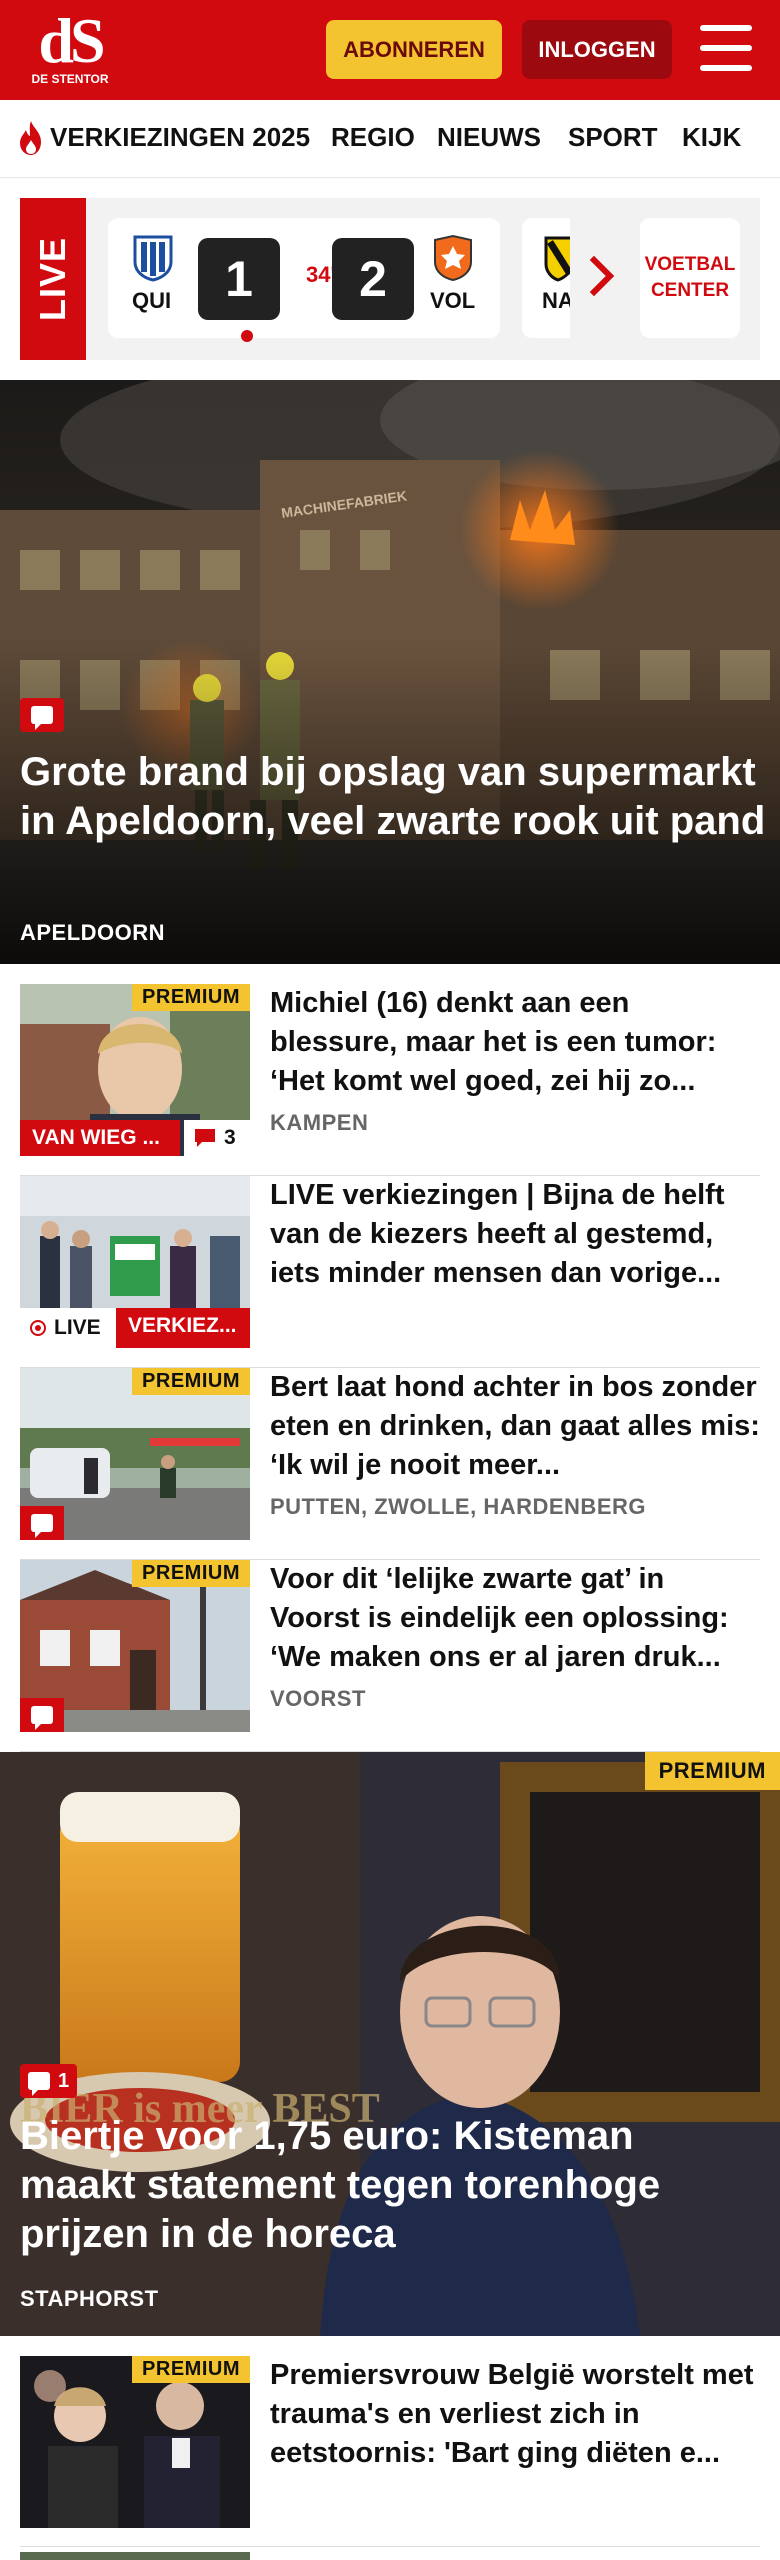 Image resolution: width=780 pixels, height=2560 pixels. Describe the element at coordinates (373, 137) in the screenshot. I see `nav-item-regio: REGIO` at that location.